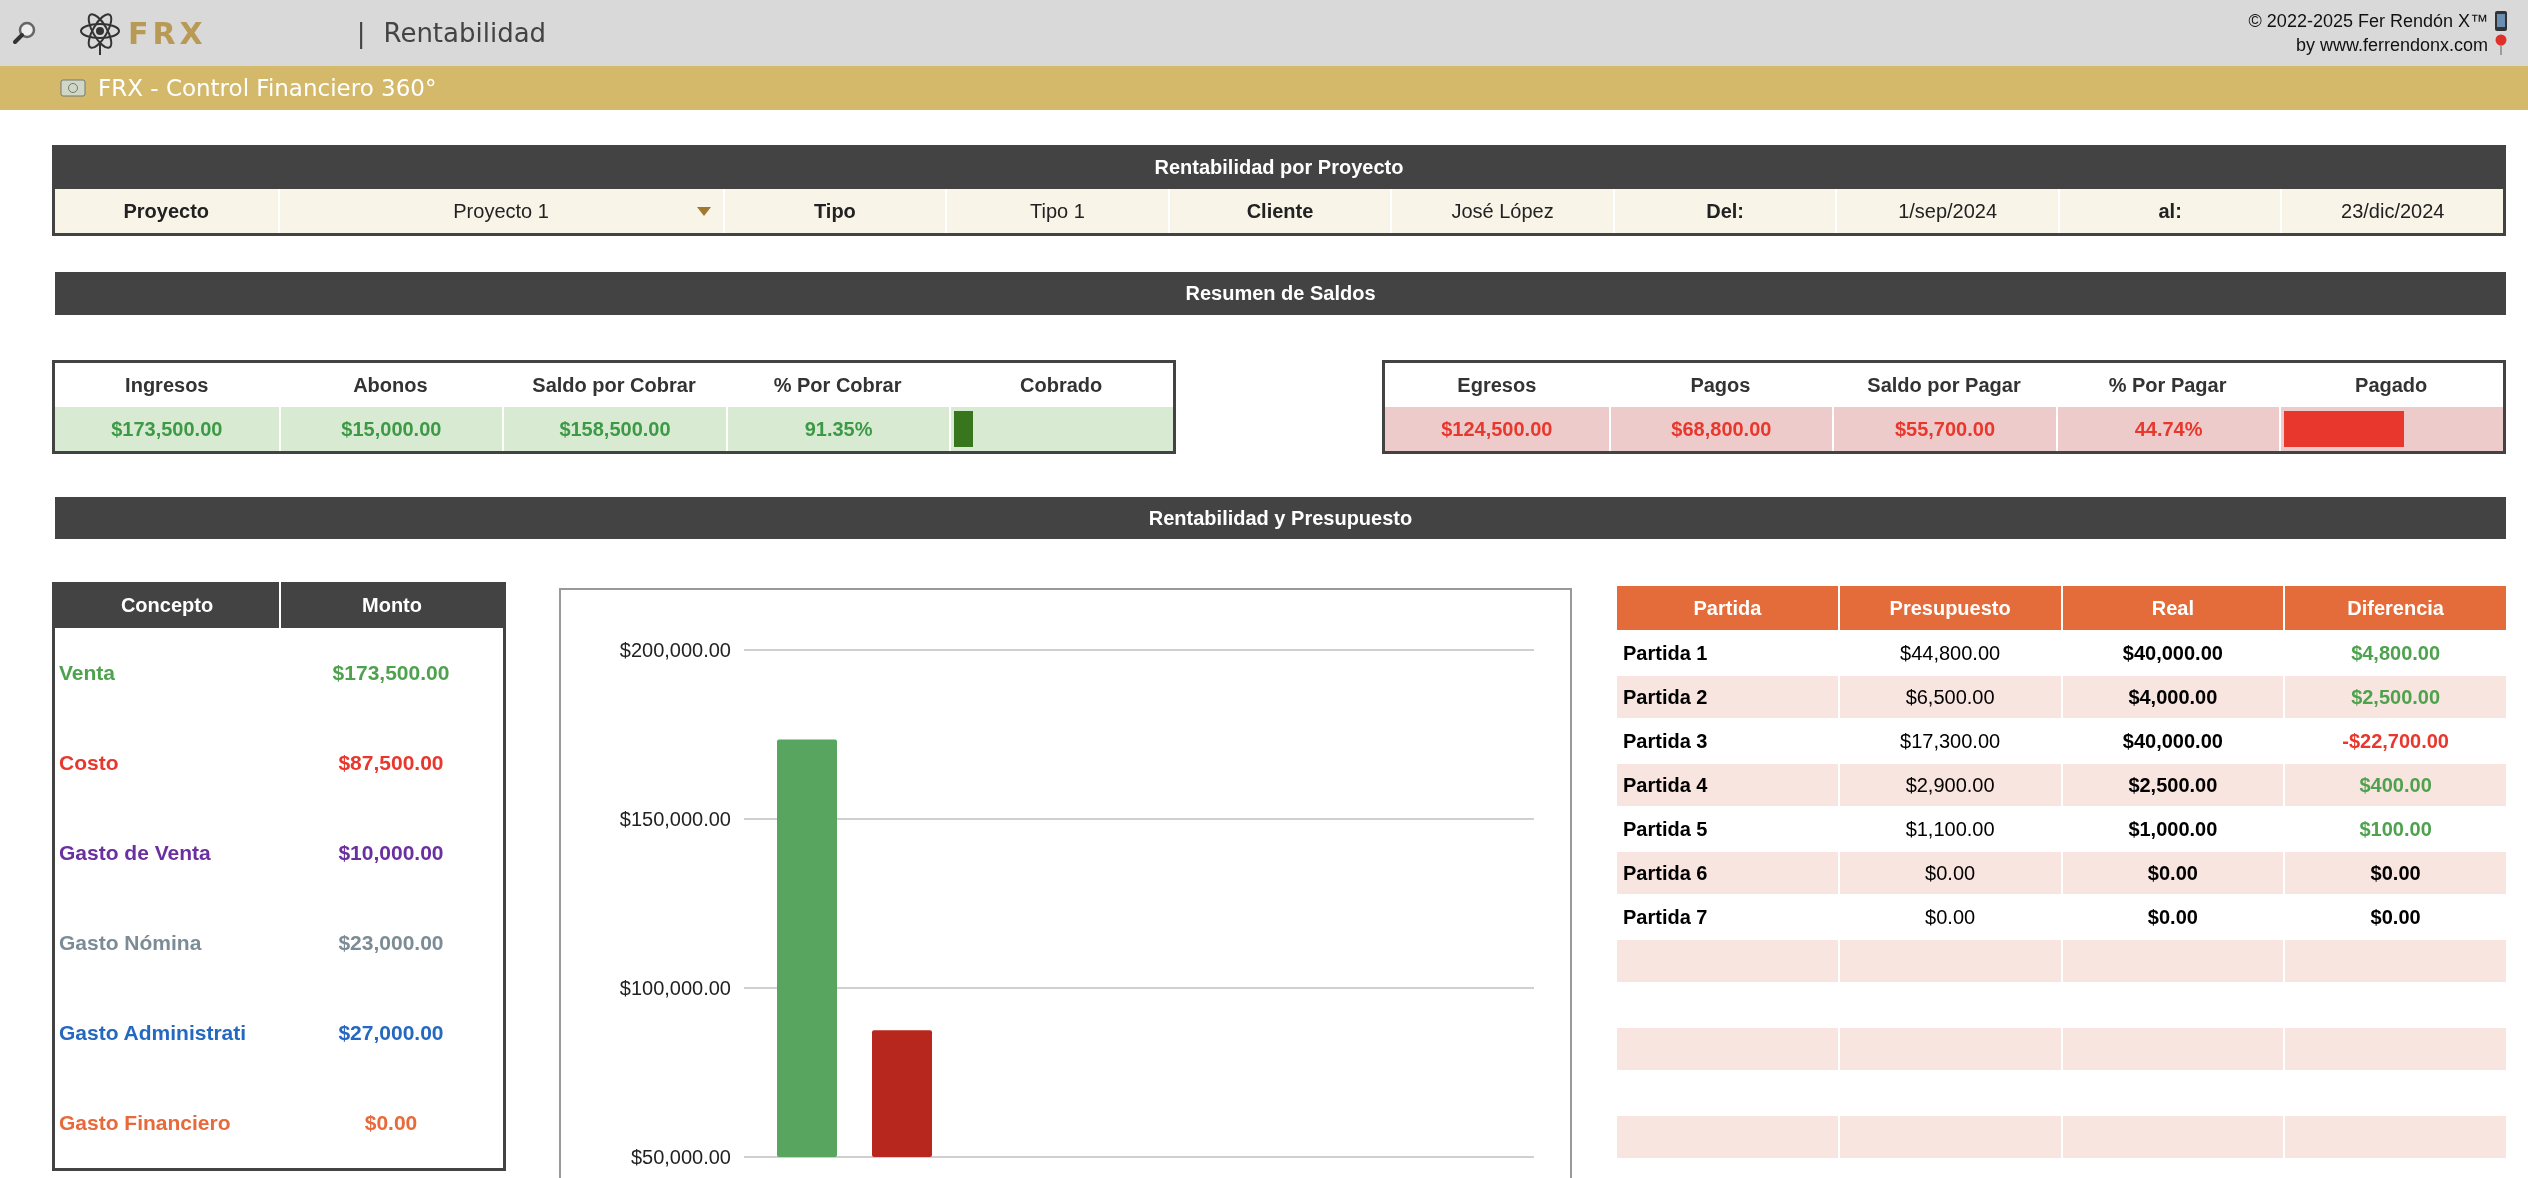  I want to click on axis-label: $150,000.00, so click(675, 819).